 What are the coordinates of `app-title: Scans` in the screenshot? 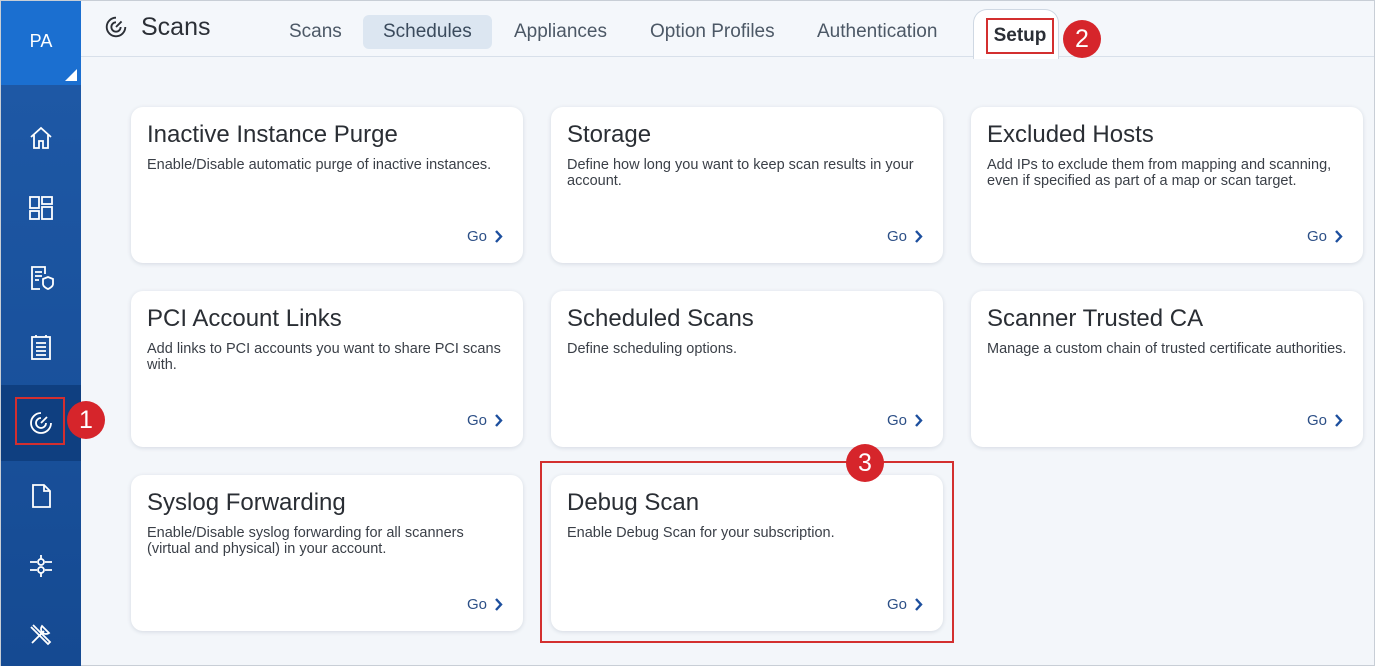 It's located at (156, 27).